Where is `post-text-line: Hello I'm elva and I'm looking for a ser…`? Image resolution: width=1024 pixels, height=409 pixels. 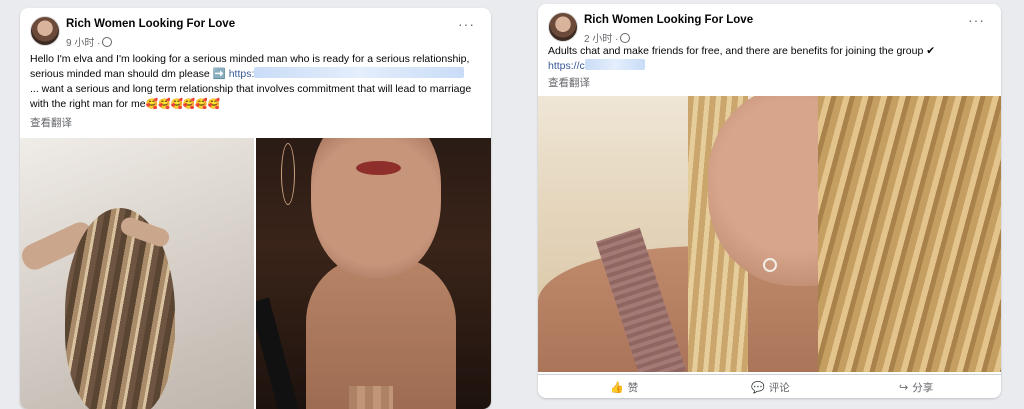 post-text-line: Hello I'm elva and I'm looking for a ser… is located at coordinates (250, 59).